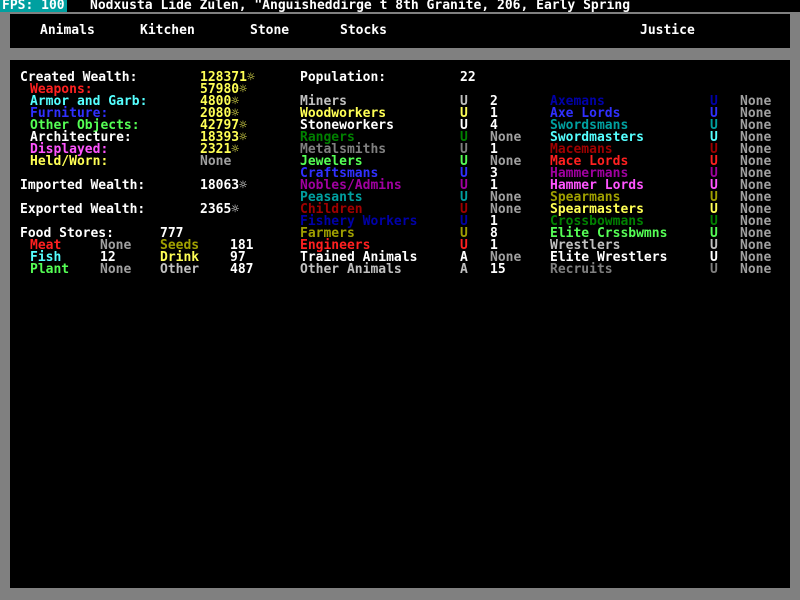 The height and width of the screenshot is (600, 800). I want to click on exported-wealth-value: 2365☼, so click(220, 209).